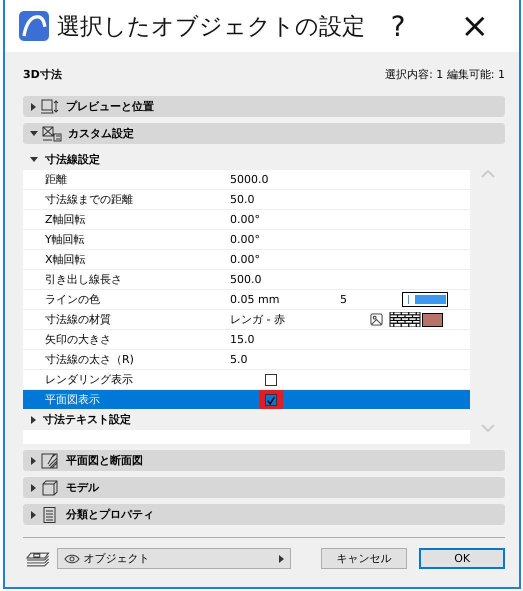 The image size is (523, 591). Describe the element at coordinates (56, 179) in the screenshot. I see `parameter-name: 距離` at that location.